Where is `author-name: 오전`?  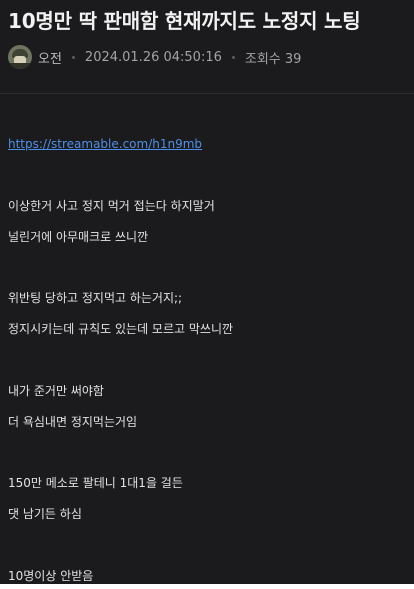
author-name: 오전 is located at coordinates (50, 57).